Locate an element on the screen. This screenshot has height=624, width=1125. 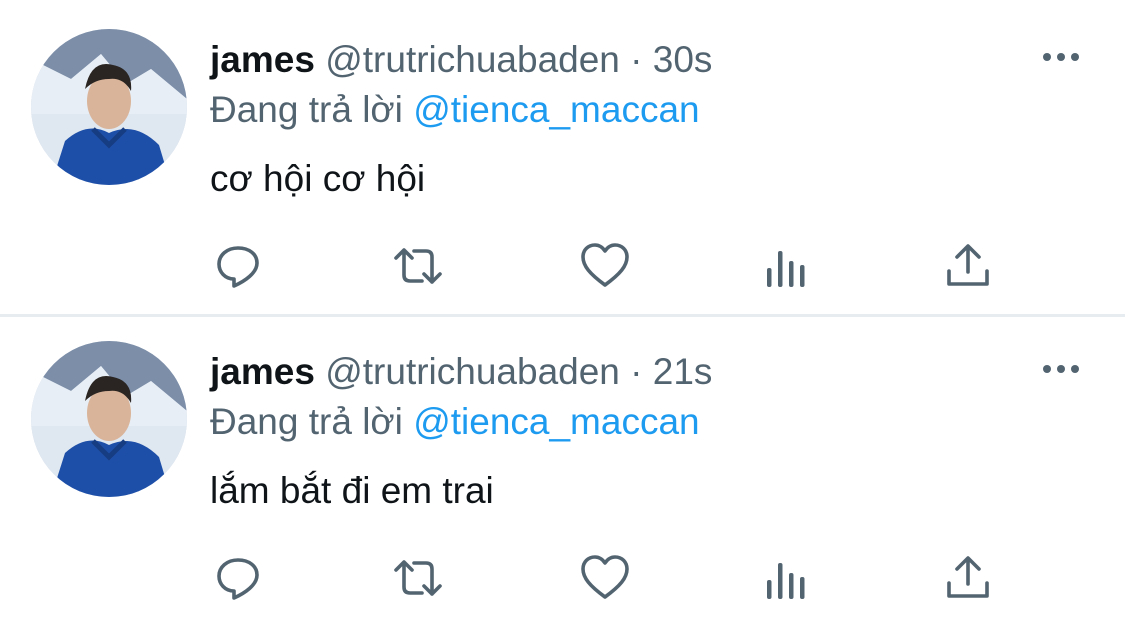
timestamp: 30s is located at coordinates (683, 59).